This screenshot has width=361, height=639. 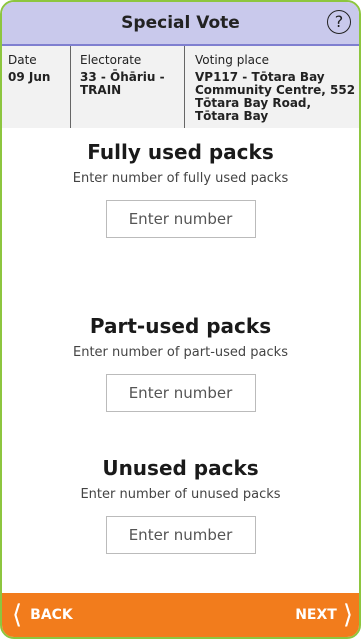 I want to click on page-title: Special Vote, so click(x=180, y=23).